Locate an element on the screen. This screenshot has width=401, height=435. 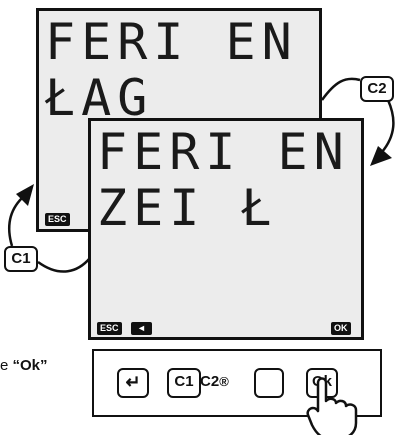
callout-c2: C2 is located at coordinates (377, 89).